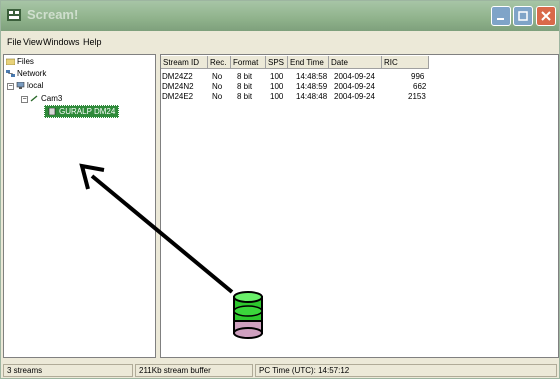  What do you see at coordinates (248, 315) in the screenshot?
I see `database-icon` at bounding box center [248, 315].